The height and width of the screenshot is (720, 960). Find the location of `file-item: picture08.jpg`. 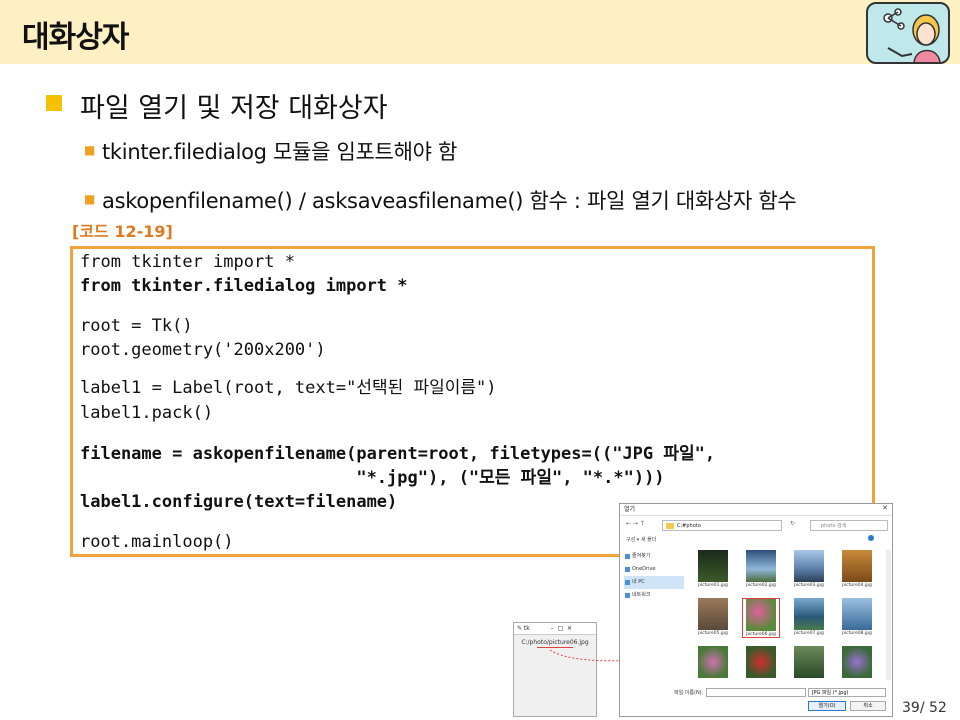

file-item: picture08.jpg is located at coordinates (857, 618).